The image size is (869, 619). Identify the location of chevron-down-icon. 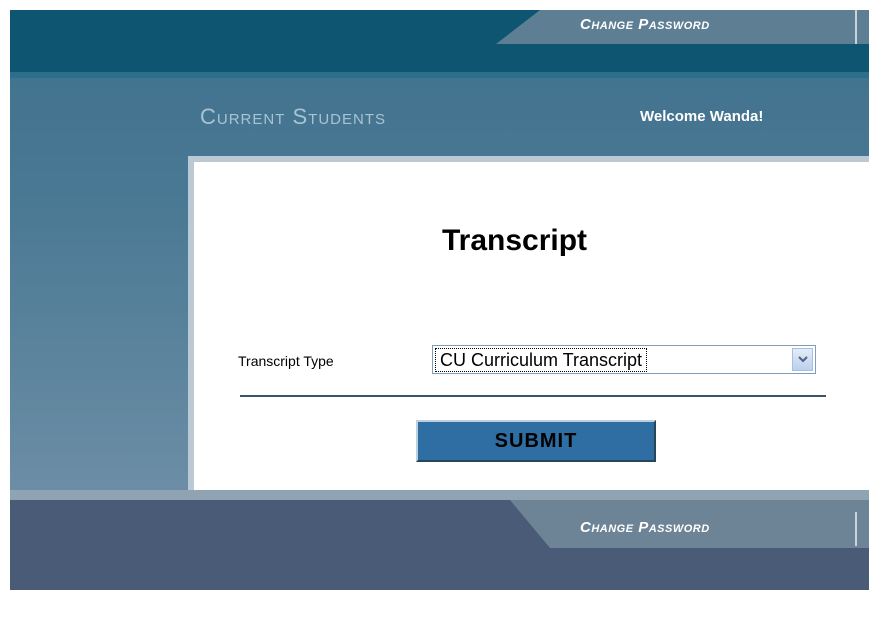
(802, 359).